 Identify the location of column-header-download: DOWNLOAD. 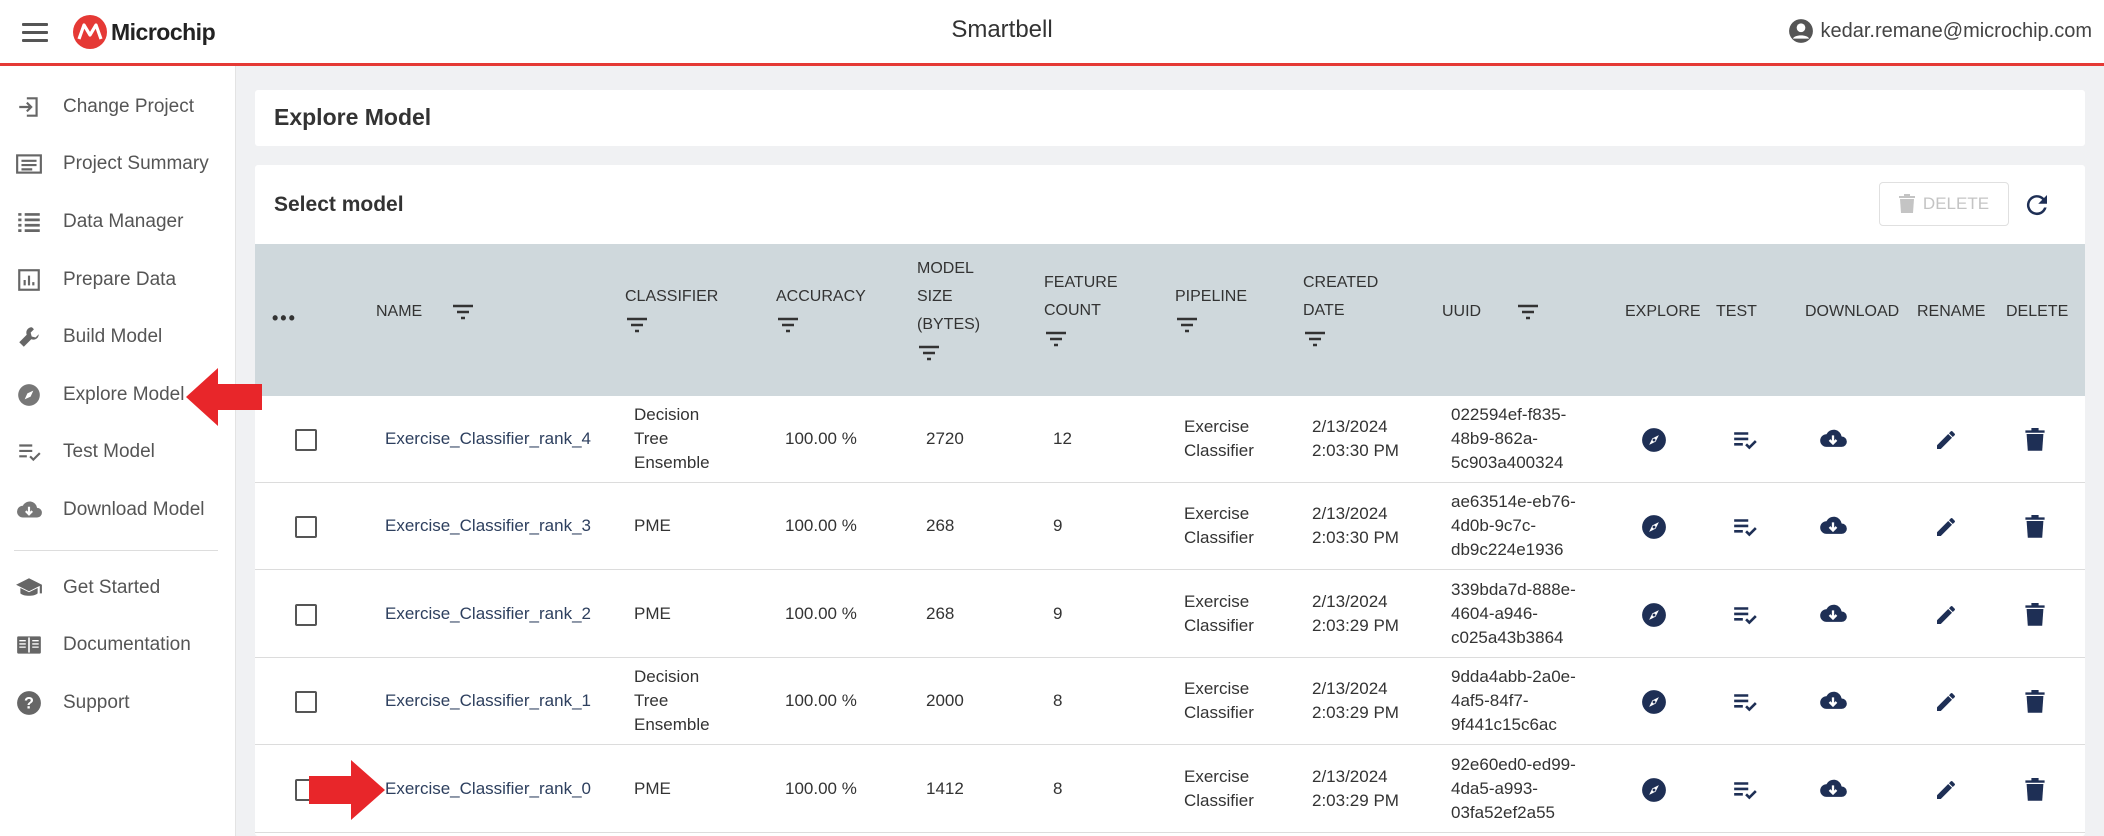
(1852, 311).